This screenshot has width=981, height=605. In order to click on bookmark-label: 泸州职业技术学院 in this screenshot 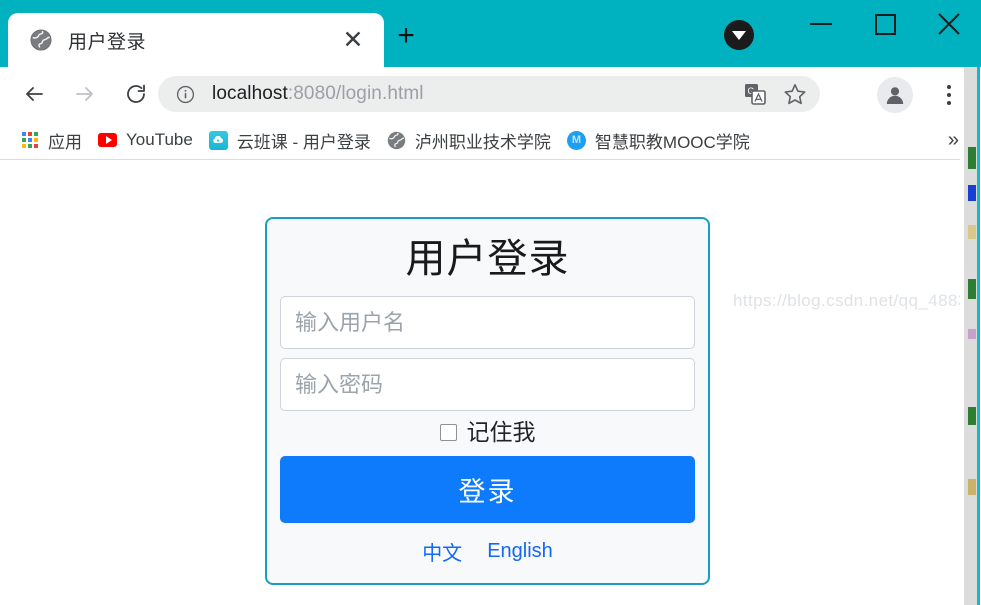, I will do `click(482, 142)`.